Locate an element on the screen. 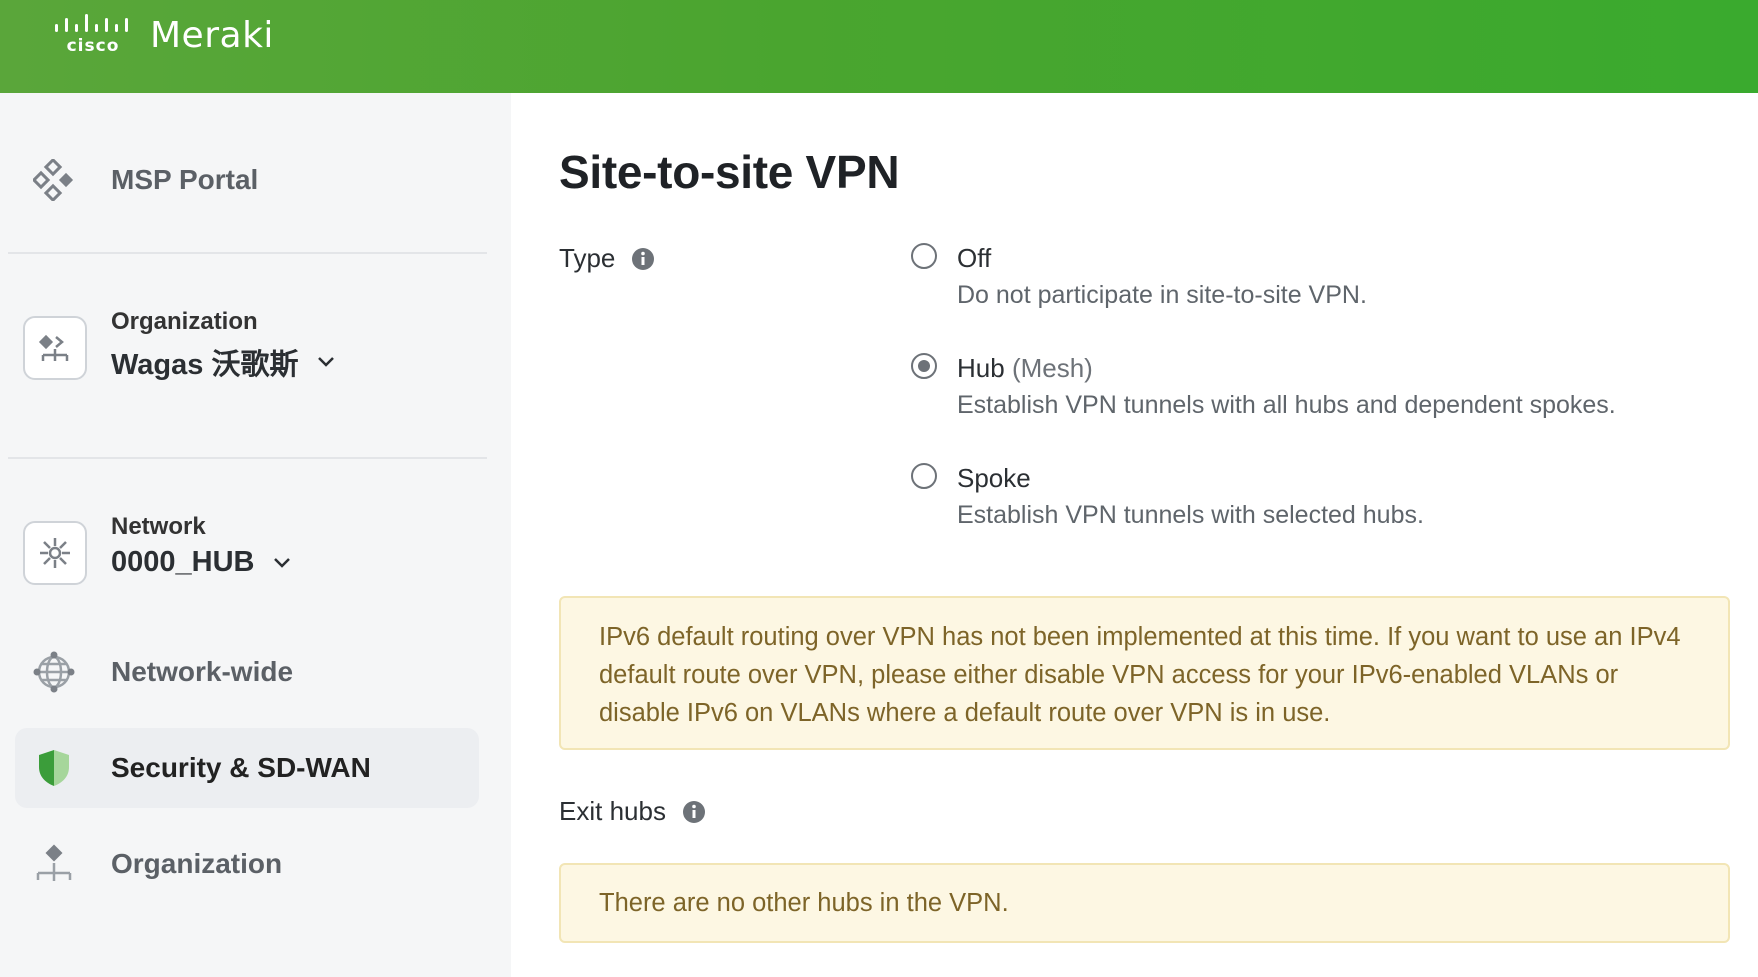  sidebar-item-label: Security & SD-WAN is located at coordinates (241, 767).